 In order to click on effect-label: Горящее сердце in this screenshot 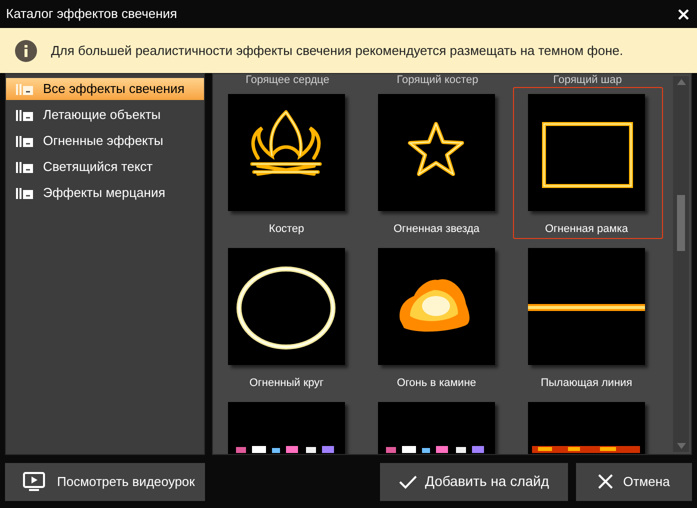, I will do `click(287, 80)`.